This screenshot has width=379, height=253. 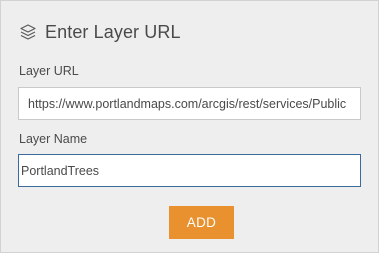 I want to click on panel-title: Enter Layer URL, so click(x=113, y=31).